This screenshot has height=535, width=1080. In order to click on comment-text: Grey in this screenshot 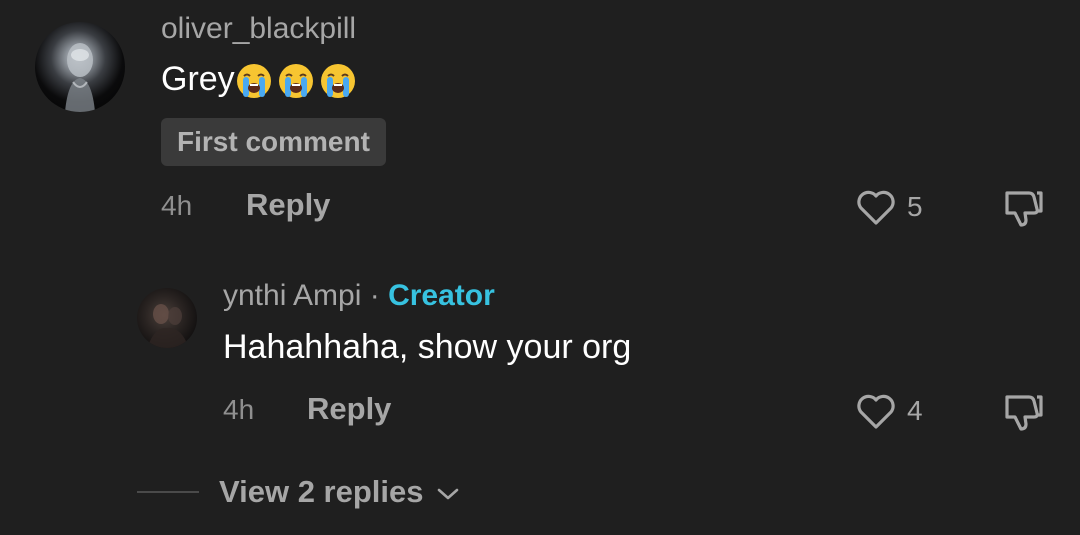, I will do `click(259, 80)`.